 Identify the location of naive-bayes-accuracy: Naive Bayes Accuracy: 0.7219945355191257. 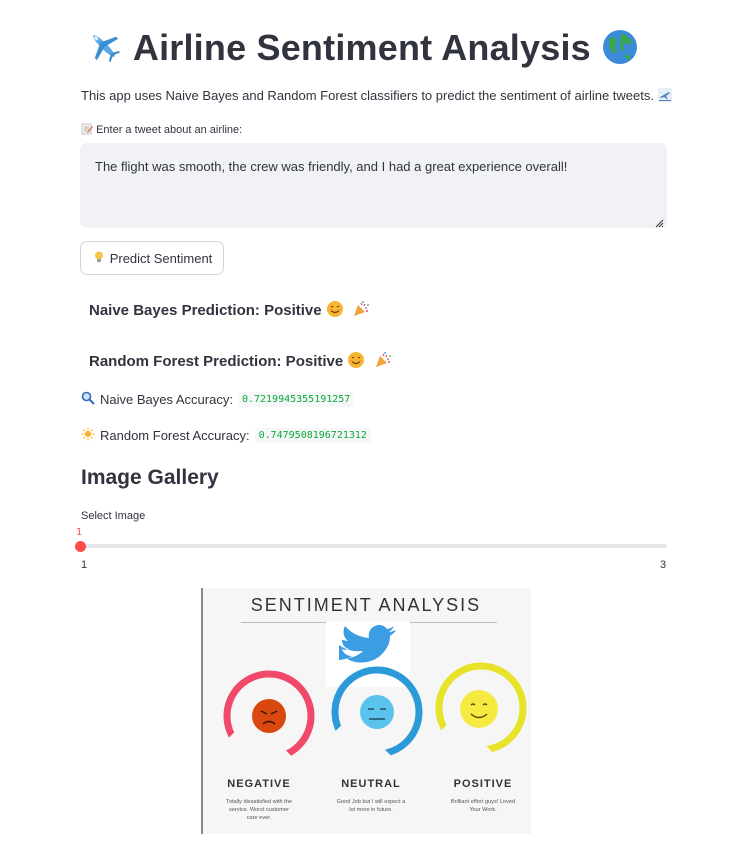
(218, 399).